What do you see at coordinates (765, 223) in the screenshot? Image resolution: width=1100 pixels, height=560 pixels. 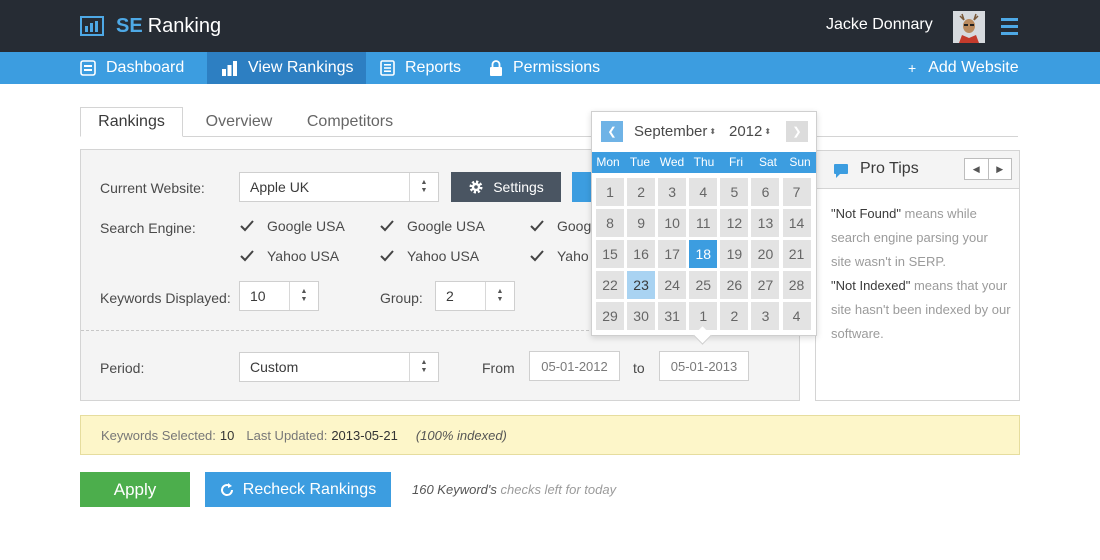 I see `calendar-day: 13` at bounding box center [765, 223].